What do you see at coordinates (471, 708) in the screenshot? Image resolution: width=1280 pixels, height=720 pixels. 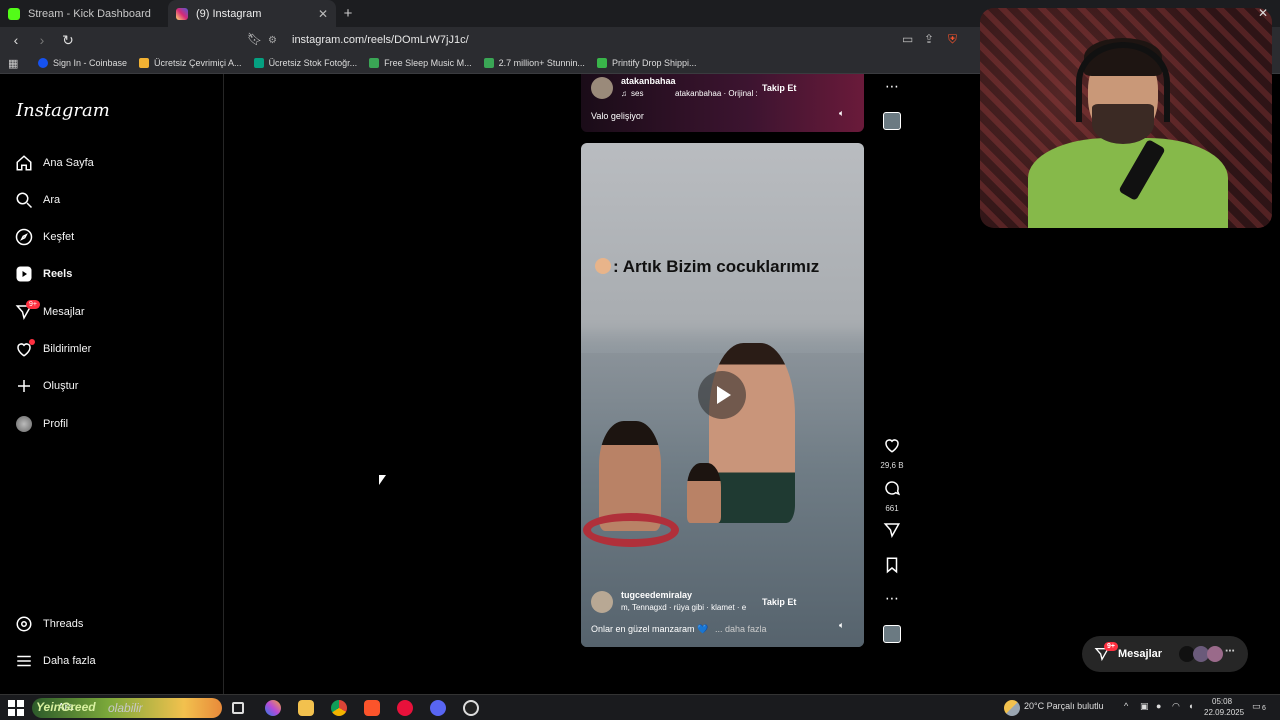 I see `obs-icon` at bounding box center [471, 708].